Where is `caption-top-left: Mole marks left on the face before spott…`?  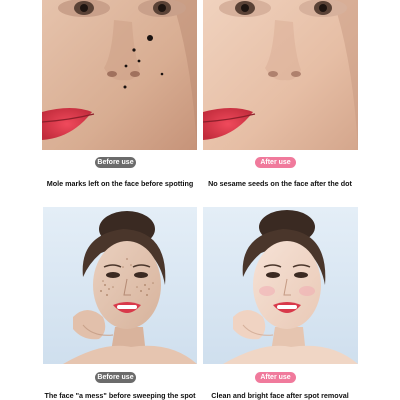
caption-top-left: Mole marks left on the face before spott… is located at coordinates (120, 183).